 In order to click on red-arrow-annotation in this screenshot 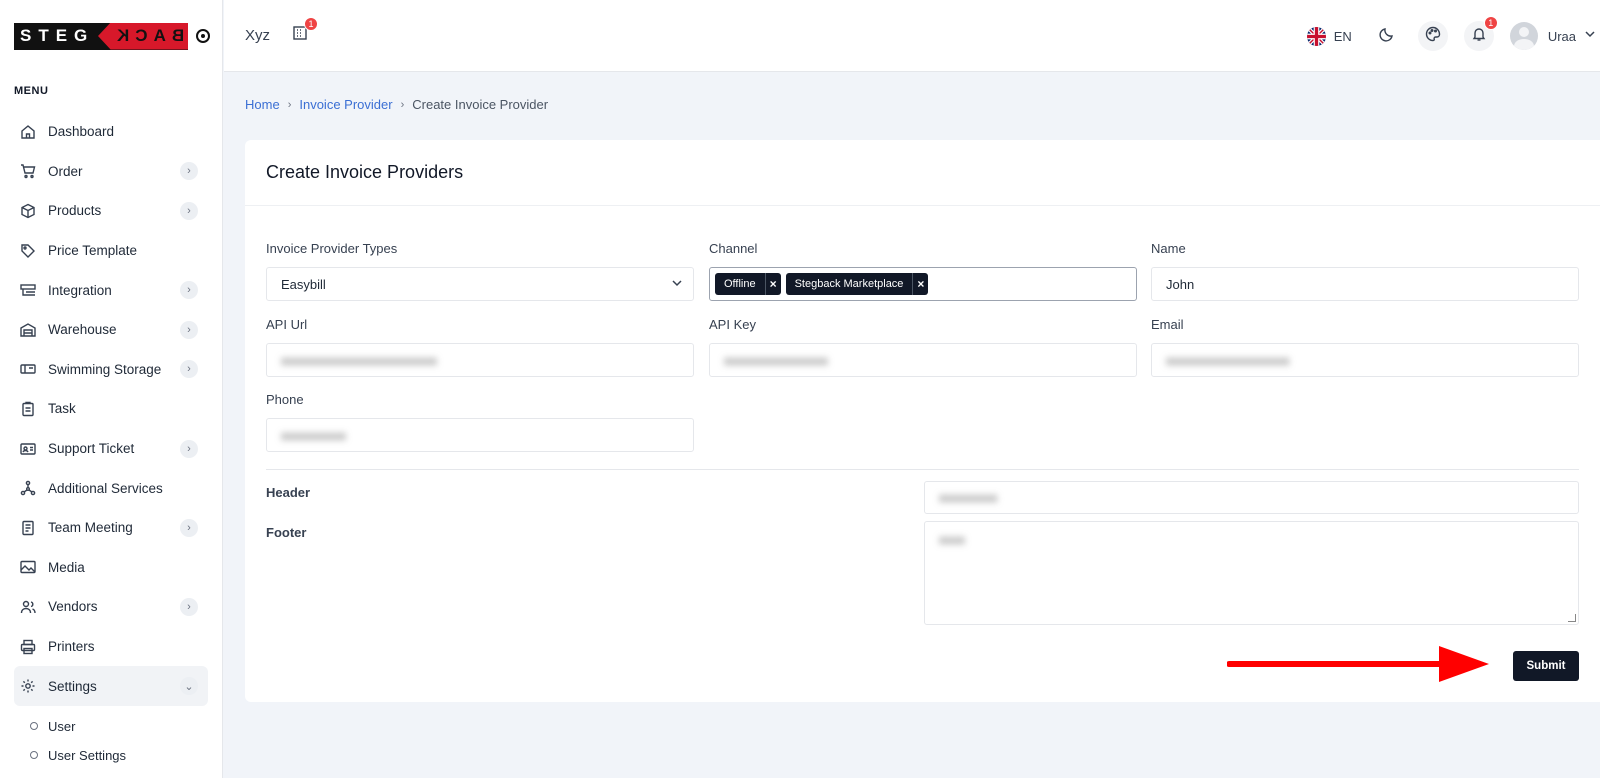, I will do `click(1358, 664)`.